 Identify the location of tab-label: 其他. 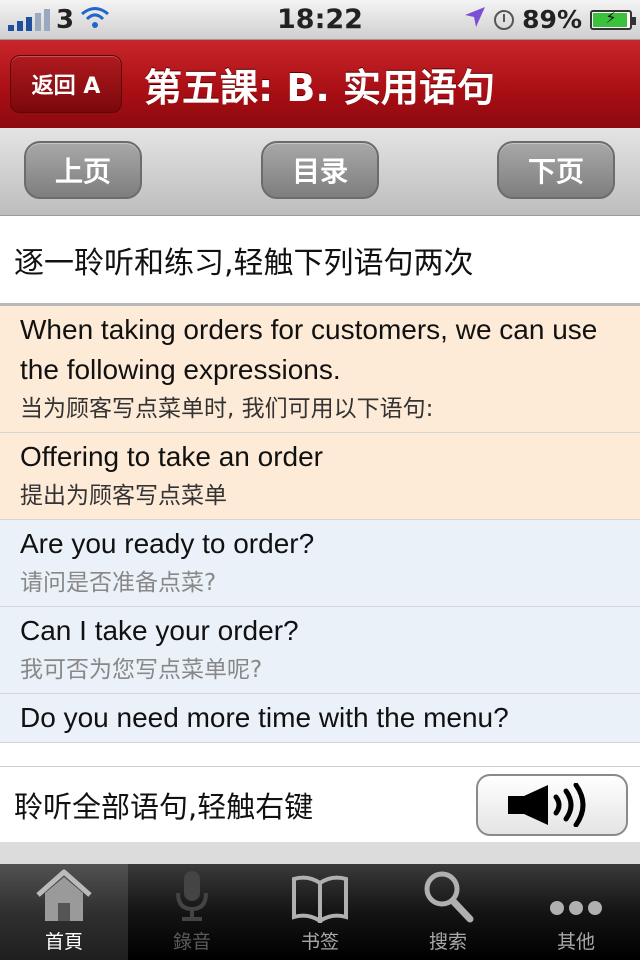
(575, 942).